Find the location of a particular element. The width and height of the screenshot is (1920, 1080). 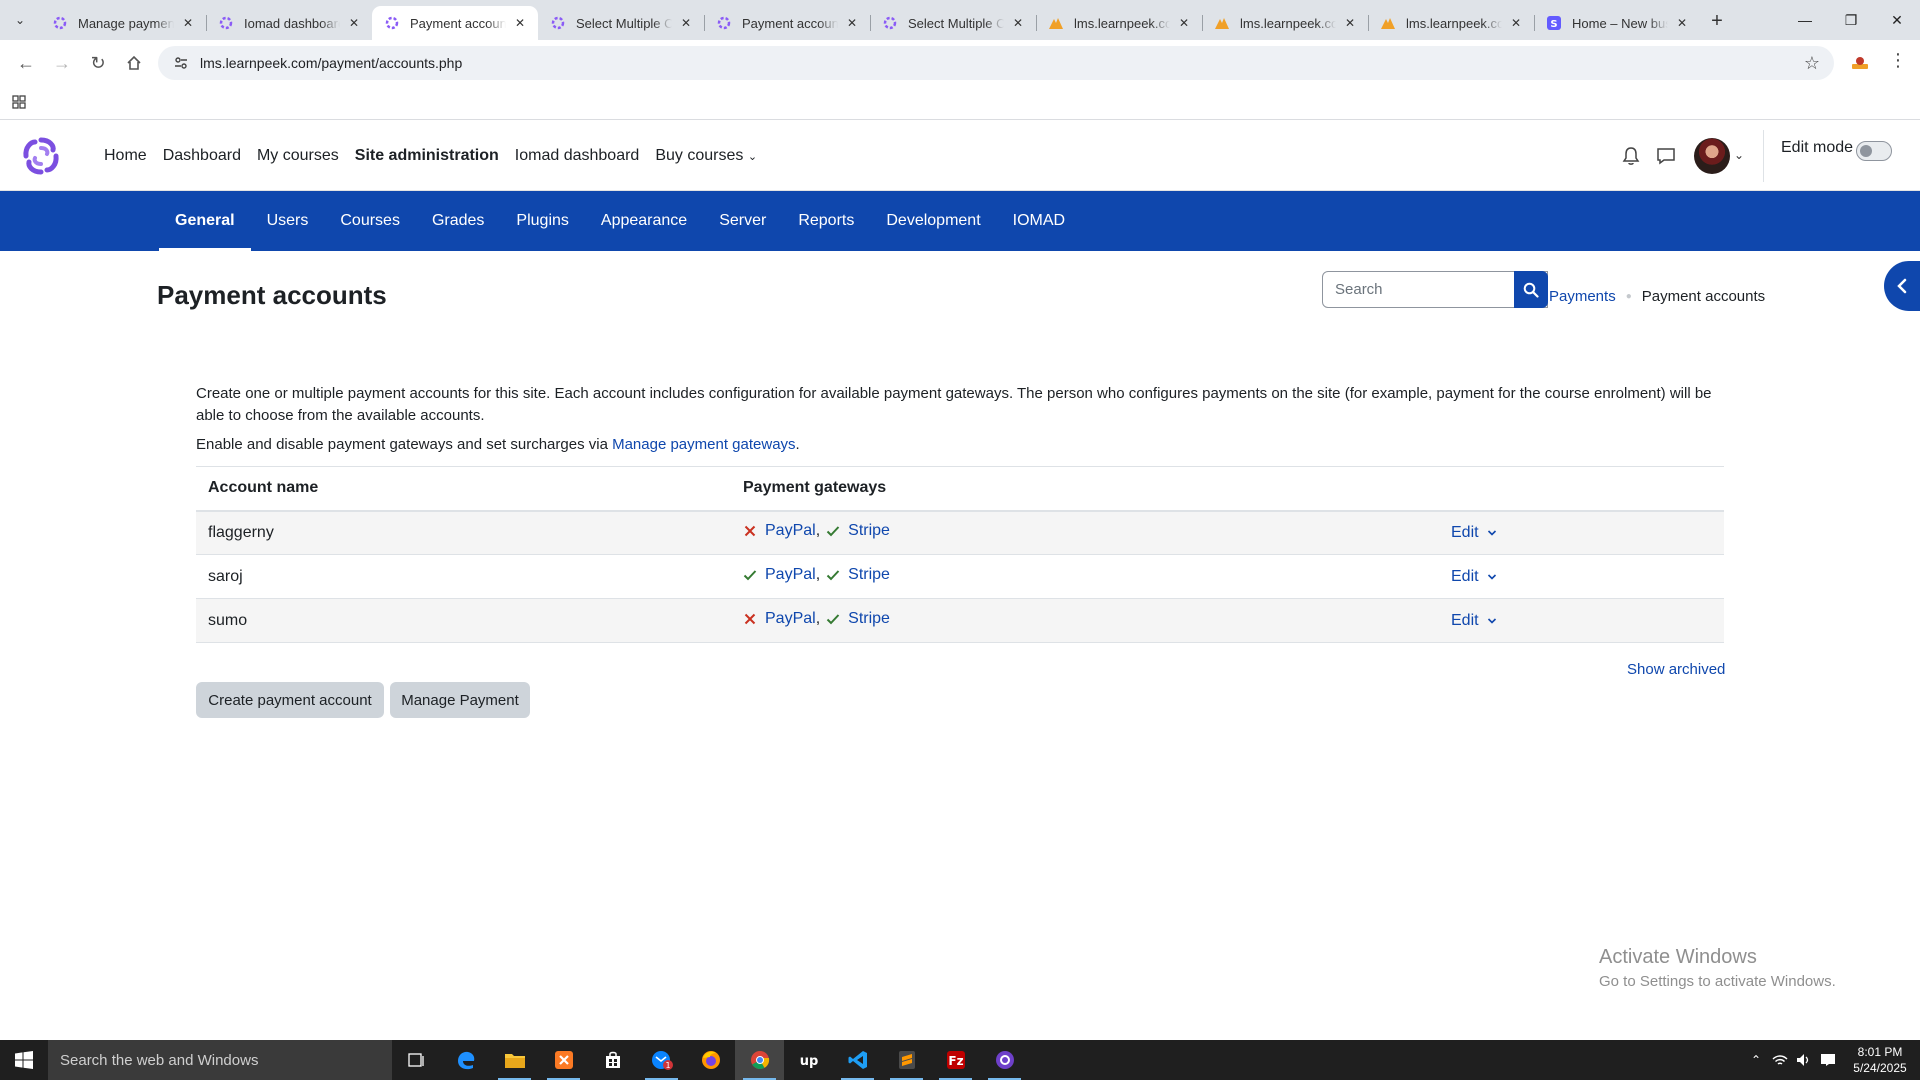

gateway-stripe: Stripe is located at coordinates (858, 531).